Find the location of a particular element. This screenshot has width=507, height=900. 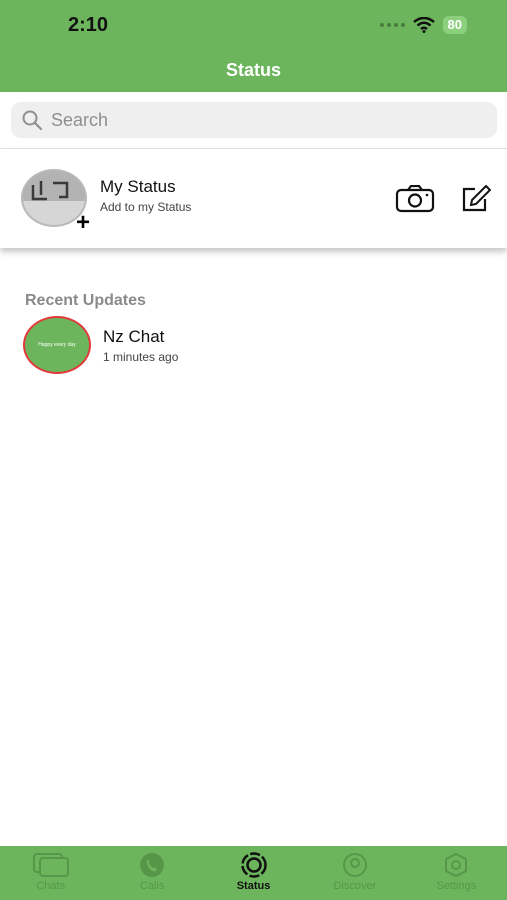

search-icon is located at coordinates (32, 120).